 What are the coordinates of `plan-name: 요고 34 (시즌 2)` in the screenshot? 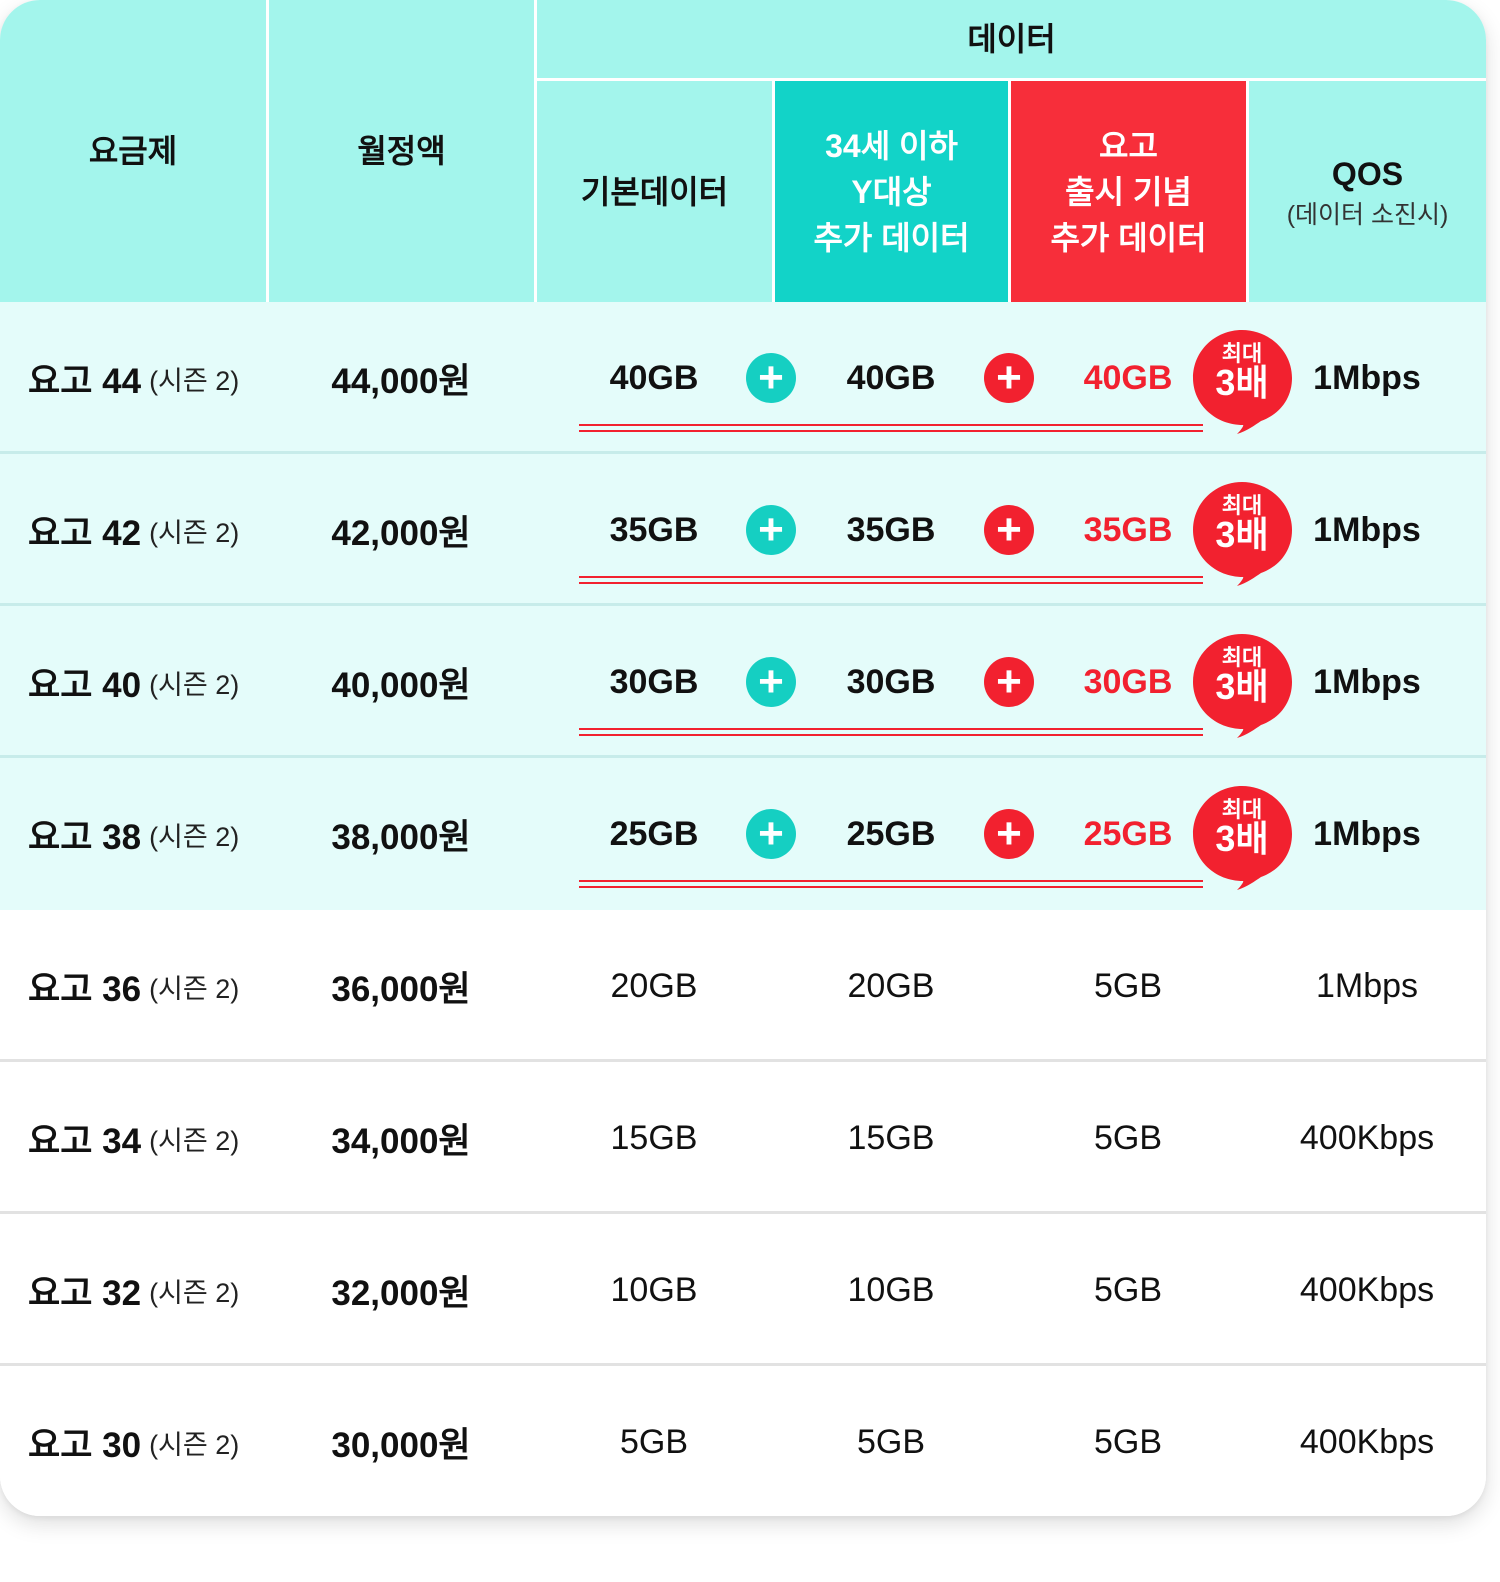 It's located at (133, 1138).